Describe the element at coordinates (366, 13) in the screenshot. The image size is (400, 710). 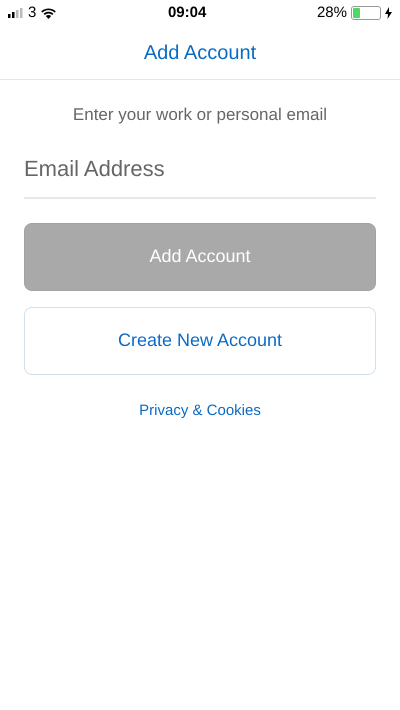
I see `battery-icon` at that location.